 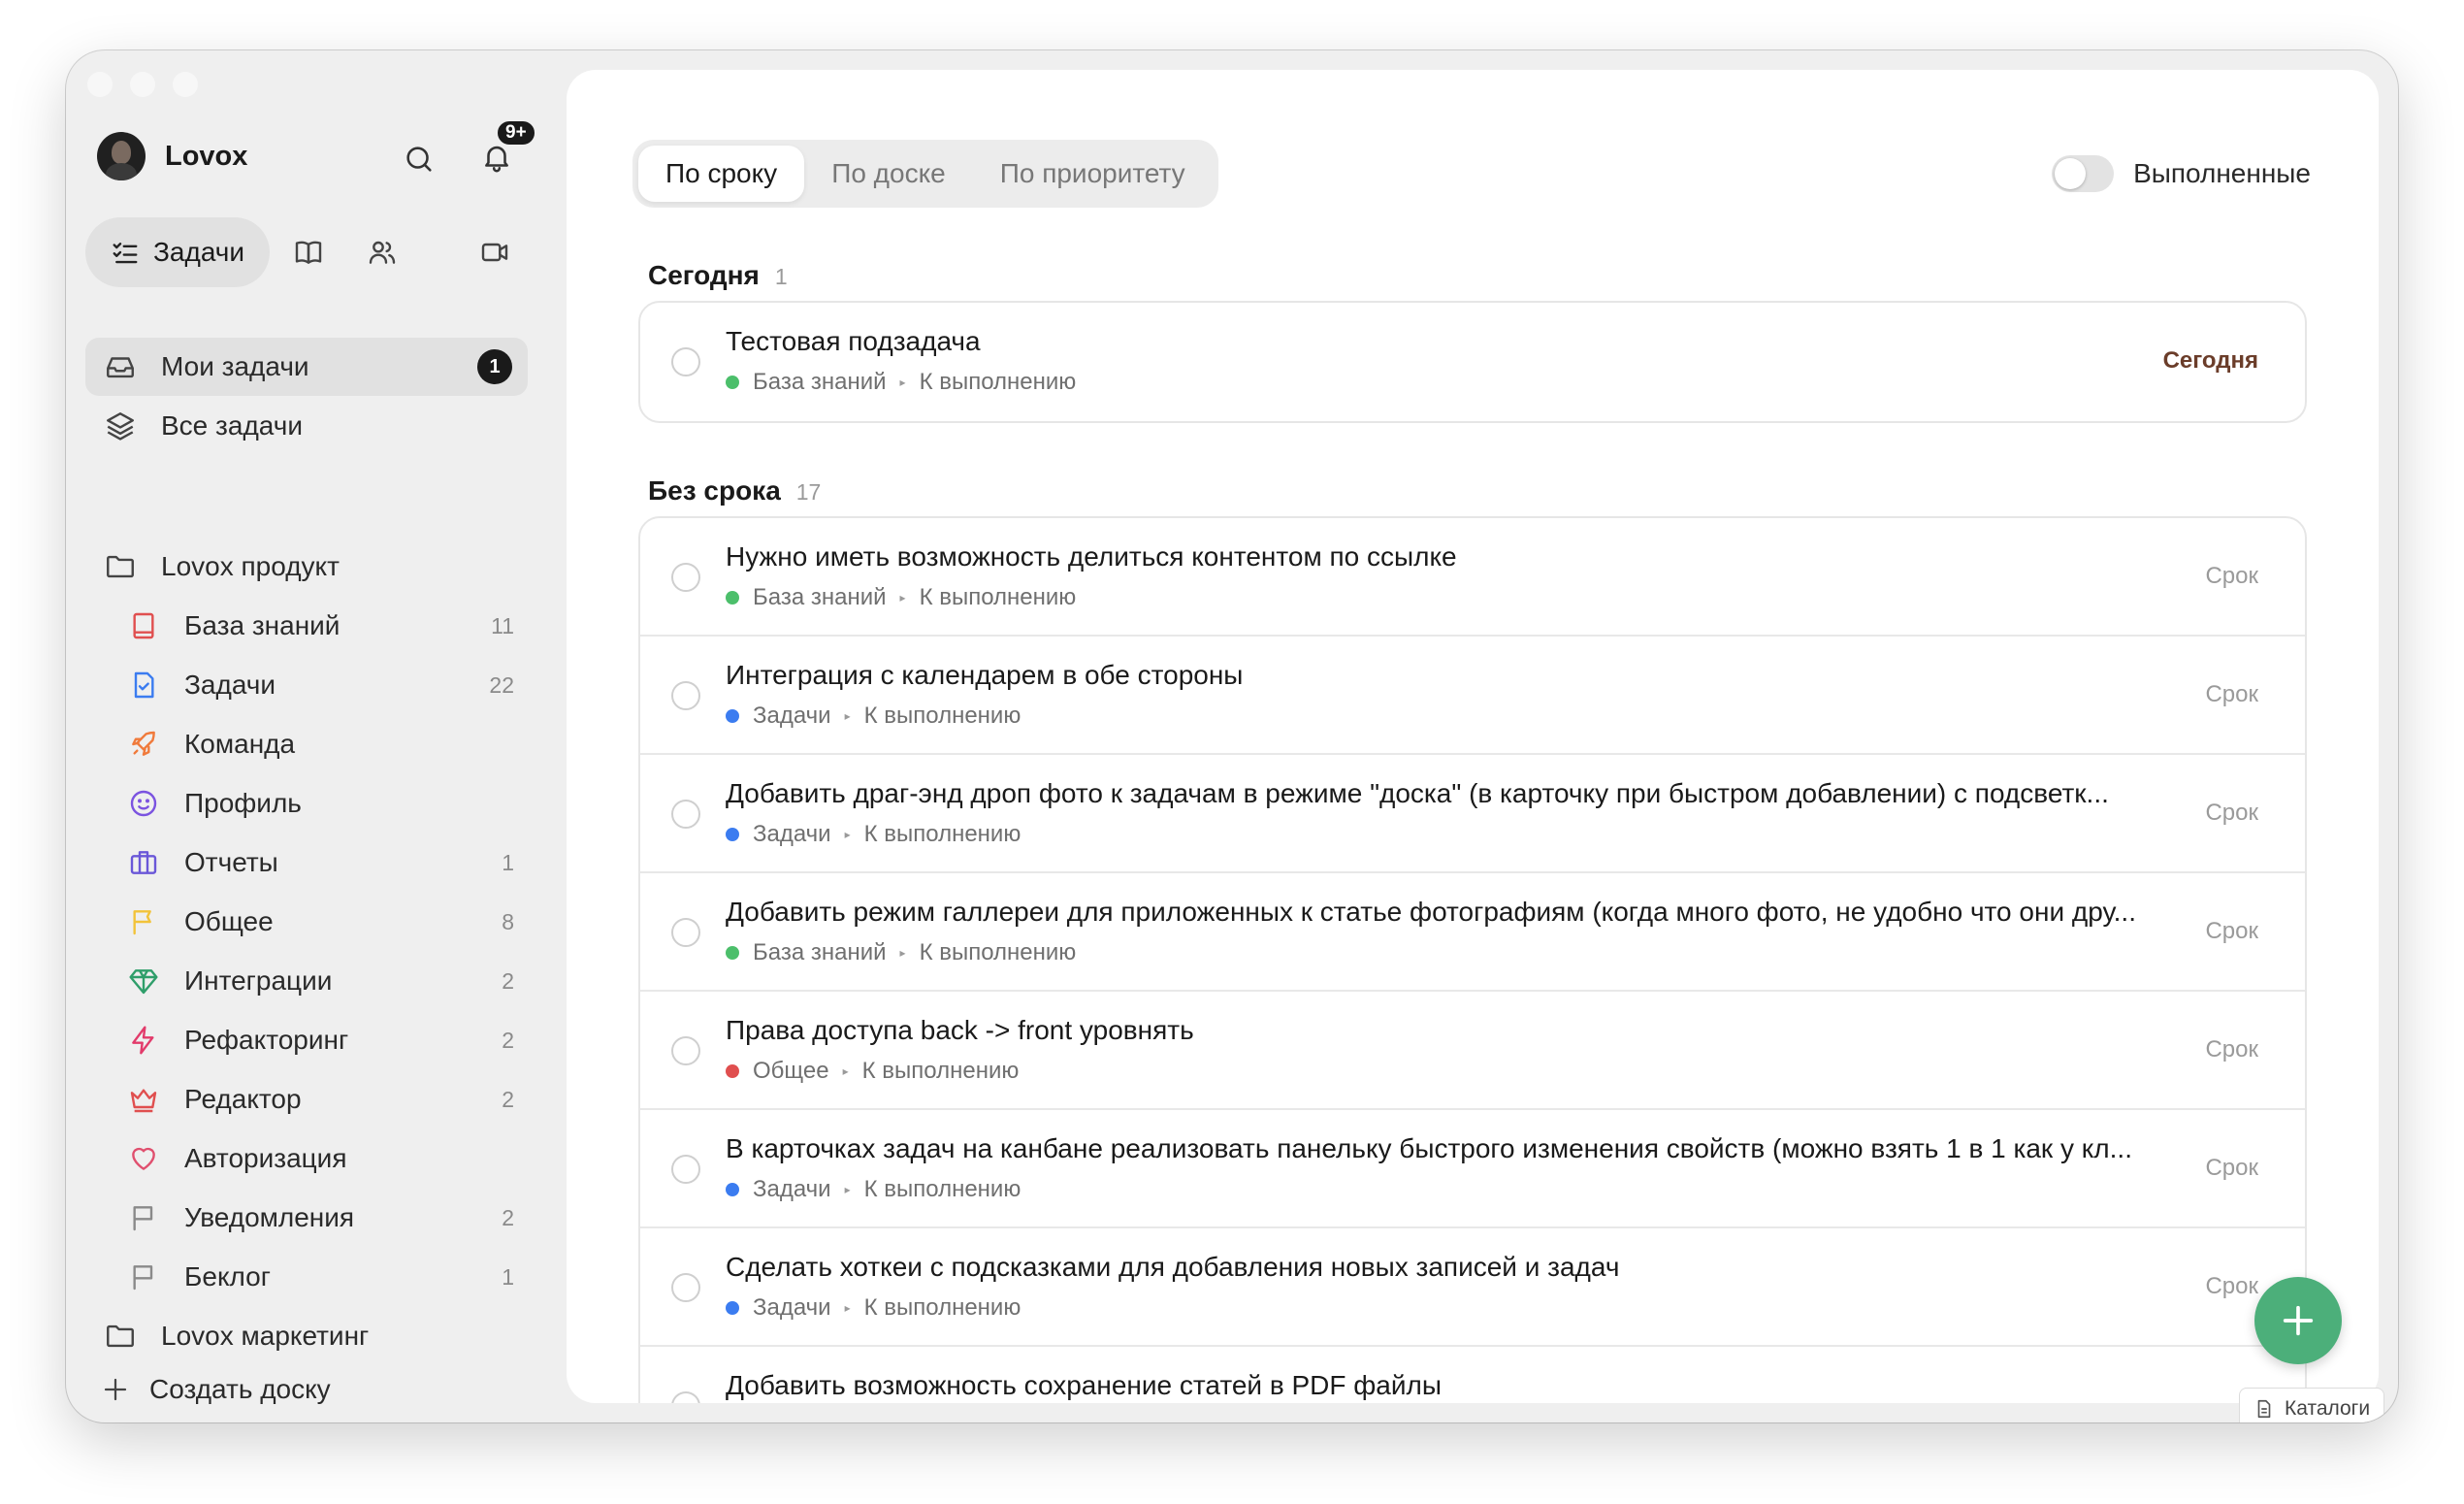 I want to click on board-profile: Профиль, so click(x=306, y=803).